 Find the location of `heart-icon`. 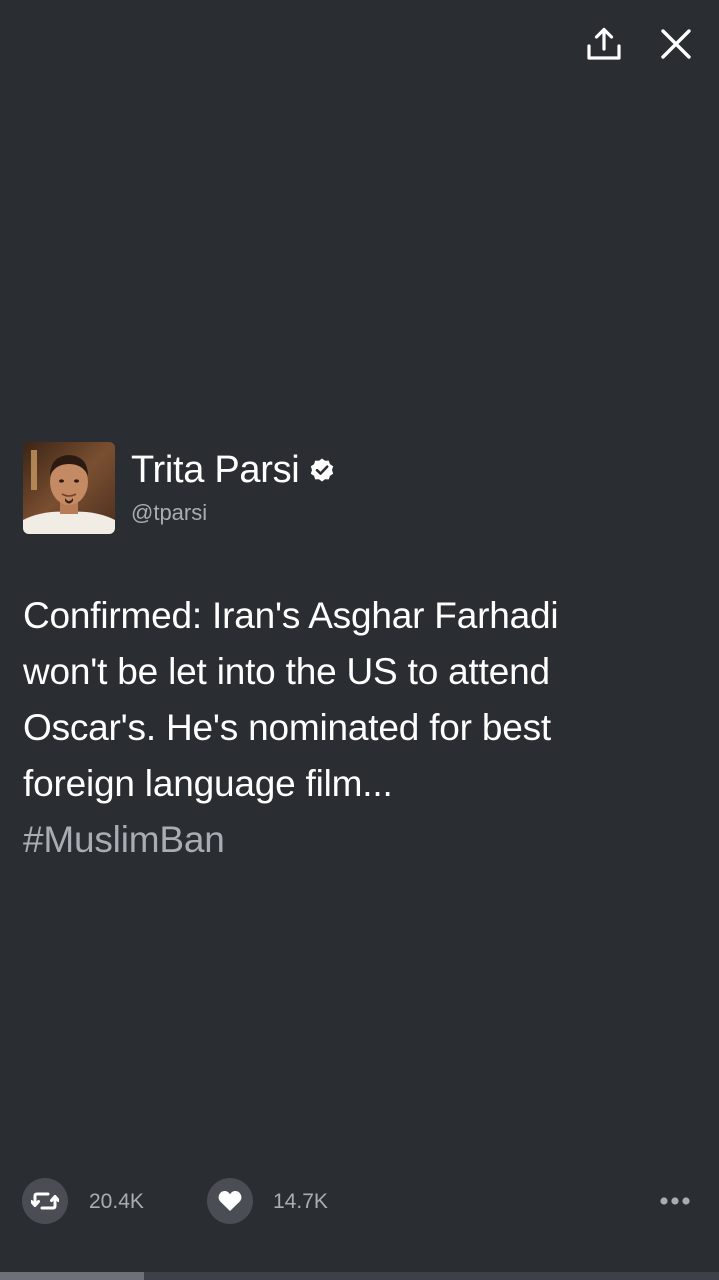

heart-icon is located at coordinates (230, 1200).